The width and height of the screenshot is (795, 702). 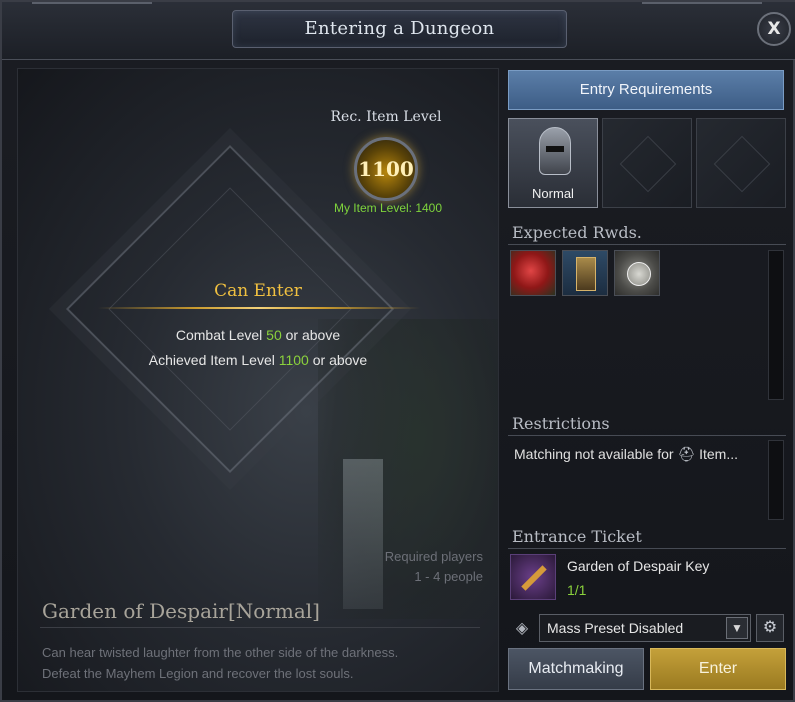 I want to click on req1-prefix: Combat Level, so click(x=221, y=335).